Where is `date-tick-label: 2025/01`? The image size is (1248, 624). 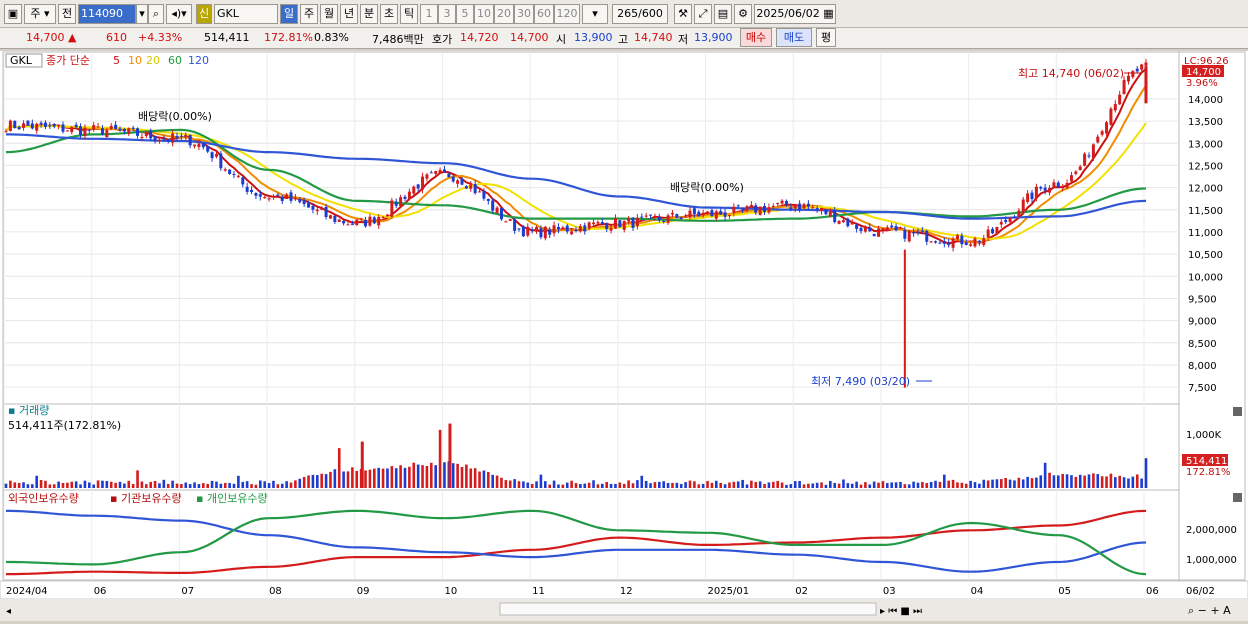
date-tick-label: 2025/01 is located at coordinates (729, 591).